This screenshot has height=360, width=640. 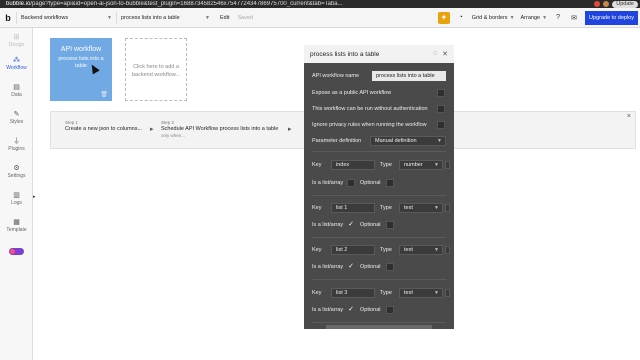 I want to click on parameter-definition-select: Manual definition ▼, so click(x=408, y=141).